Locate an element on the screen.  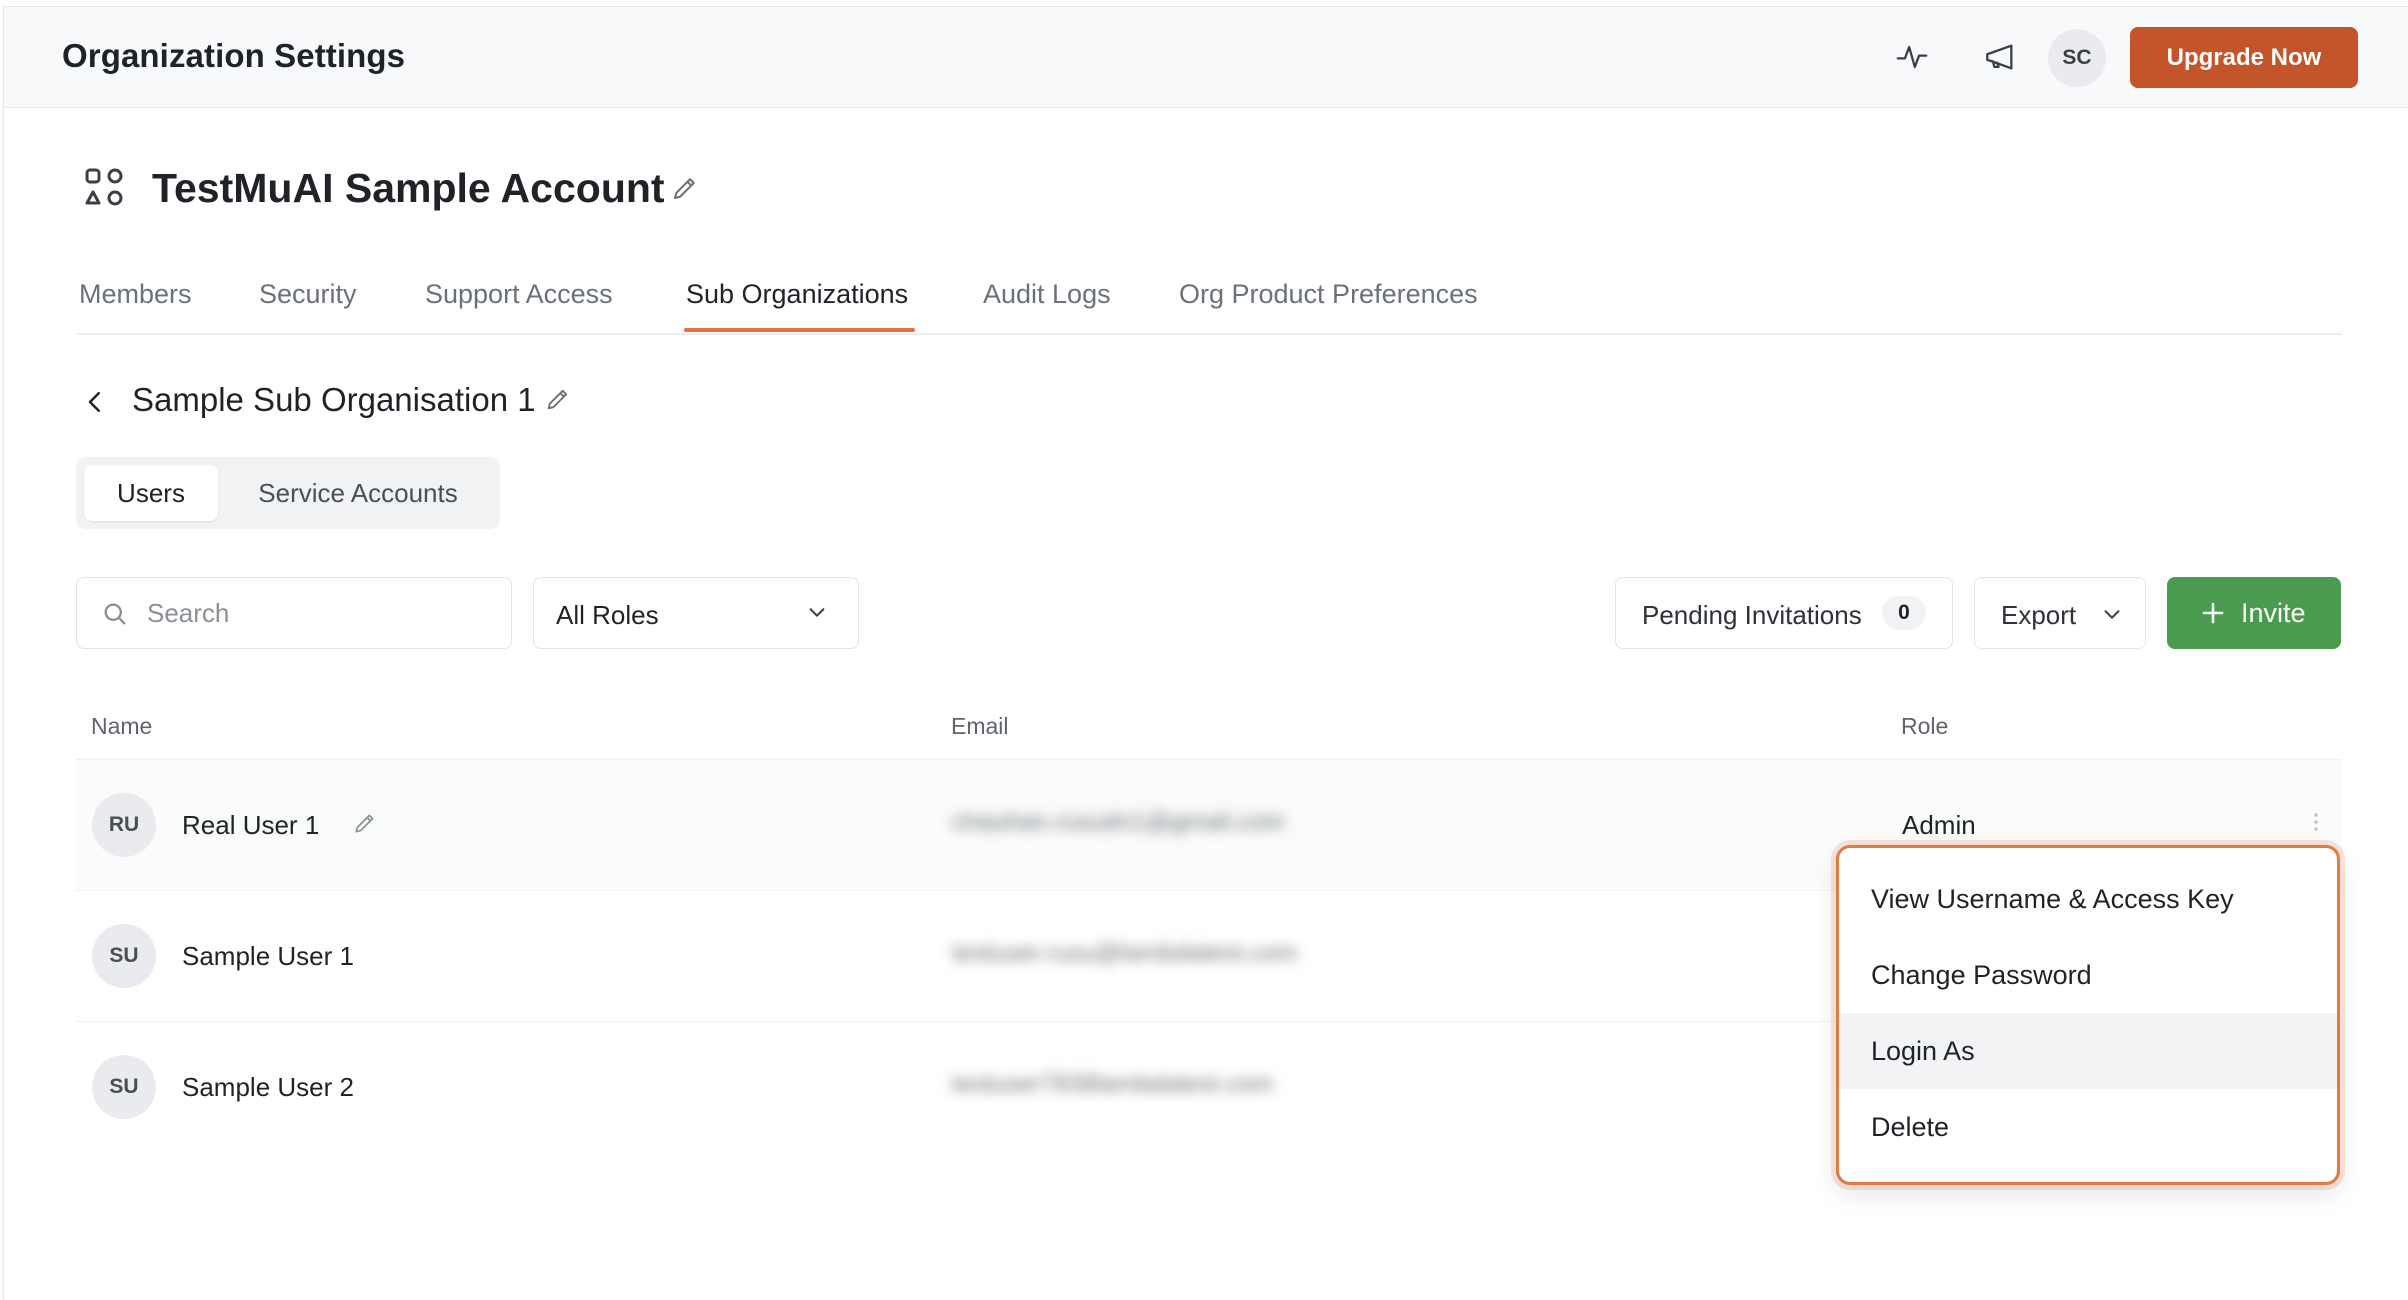
export-label: Export is located at coordinates (2039, 615).